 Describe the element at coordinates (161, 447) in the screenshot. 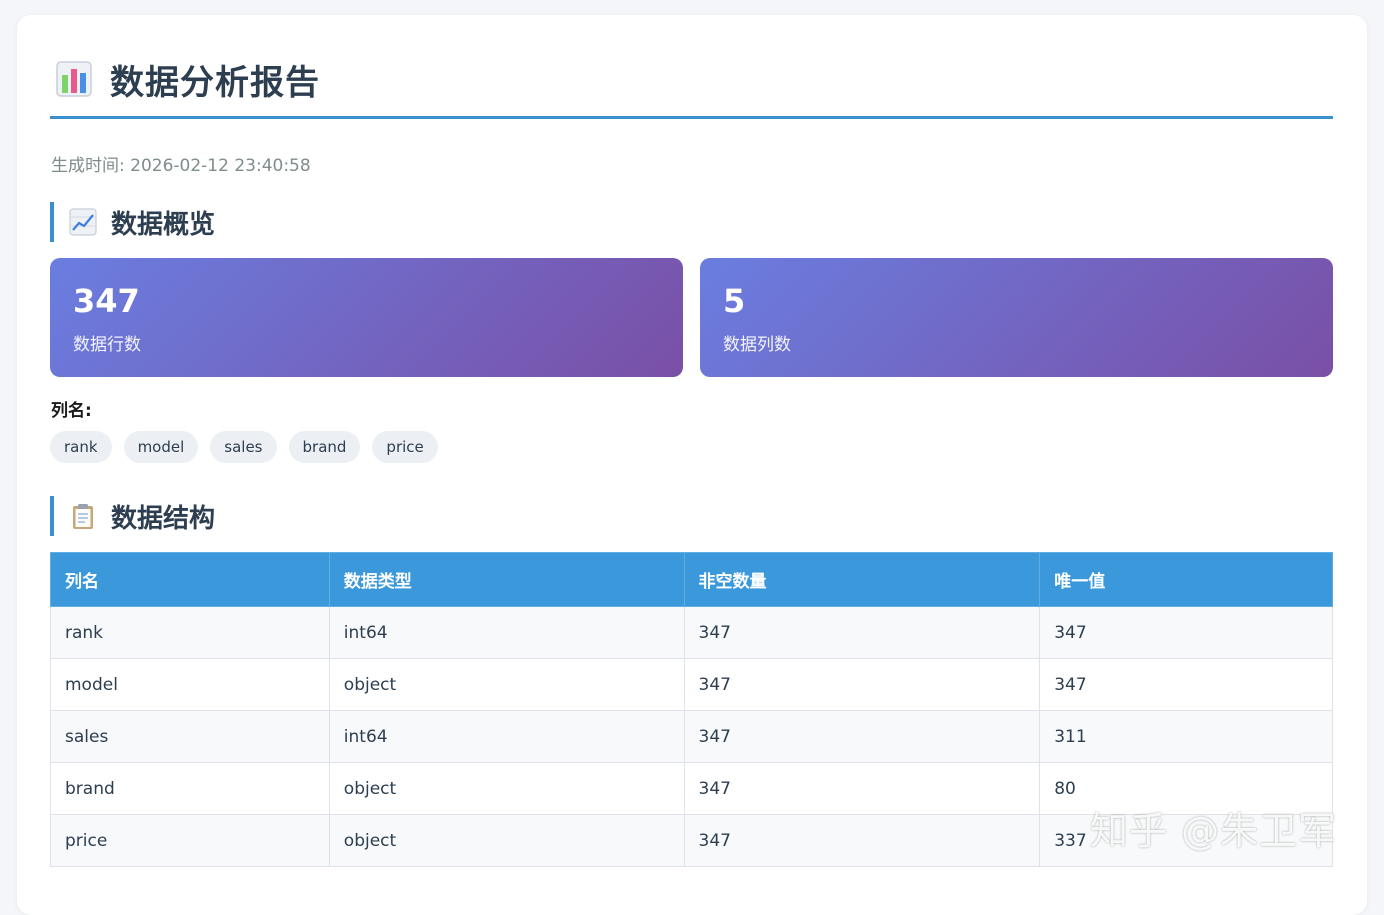

I see `column-chip: model` at that location.